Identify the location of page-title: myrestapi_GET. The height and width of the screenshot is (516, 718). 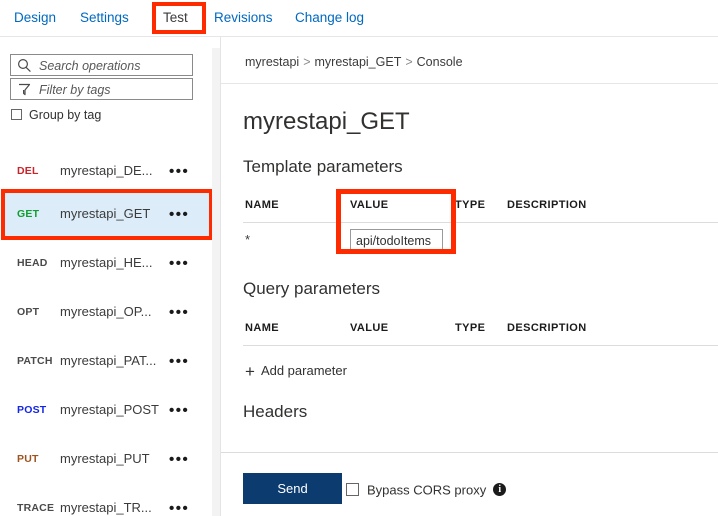
(326, 121).